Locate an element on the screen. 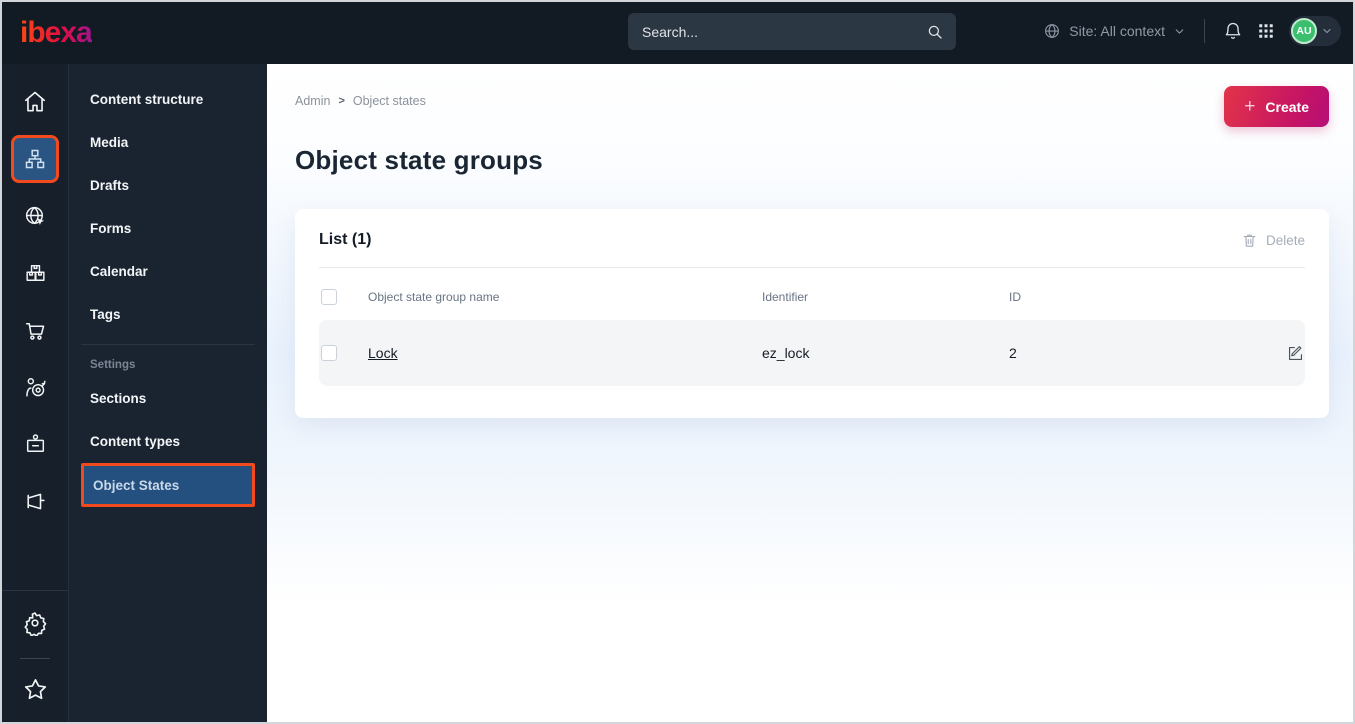  app-grid-icon is located at coordinates (1266, 31).